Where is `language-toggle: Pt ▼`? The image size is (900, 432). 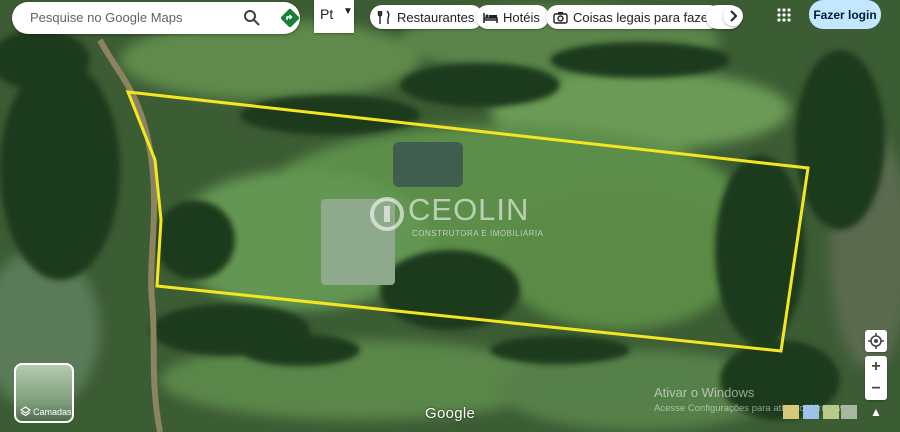
language-toggle: Pt ▼ is located at coordinates (334, 16).